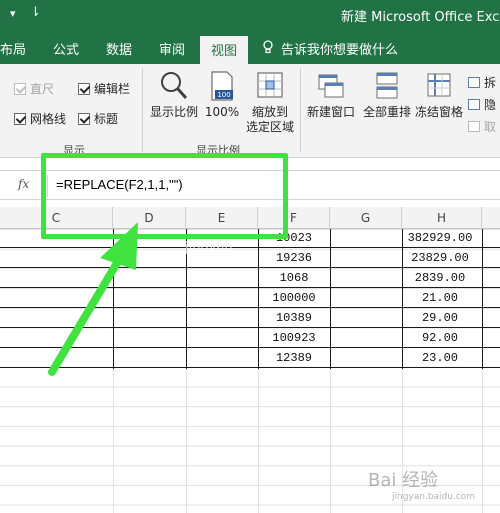 The height and width of the screenshot is (513, 500). What do you see at coordinates (403, 480) in the screenshot?
I see `baidu-watermark: Bai 经验` at bounding box center [403, 480].